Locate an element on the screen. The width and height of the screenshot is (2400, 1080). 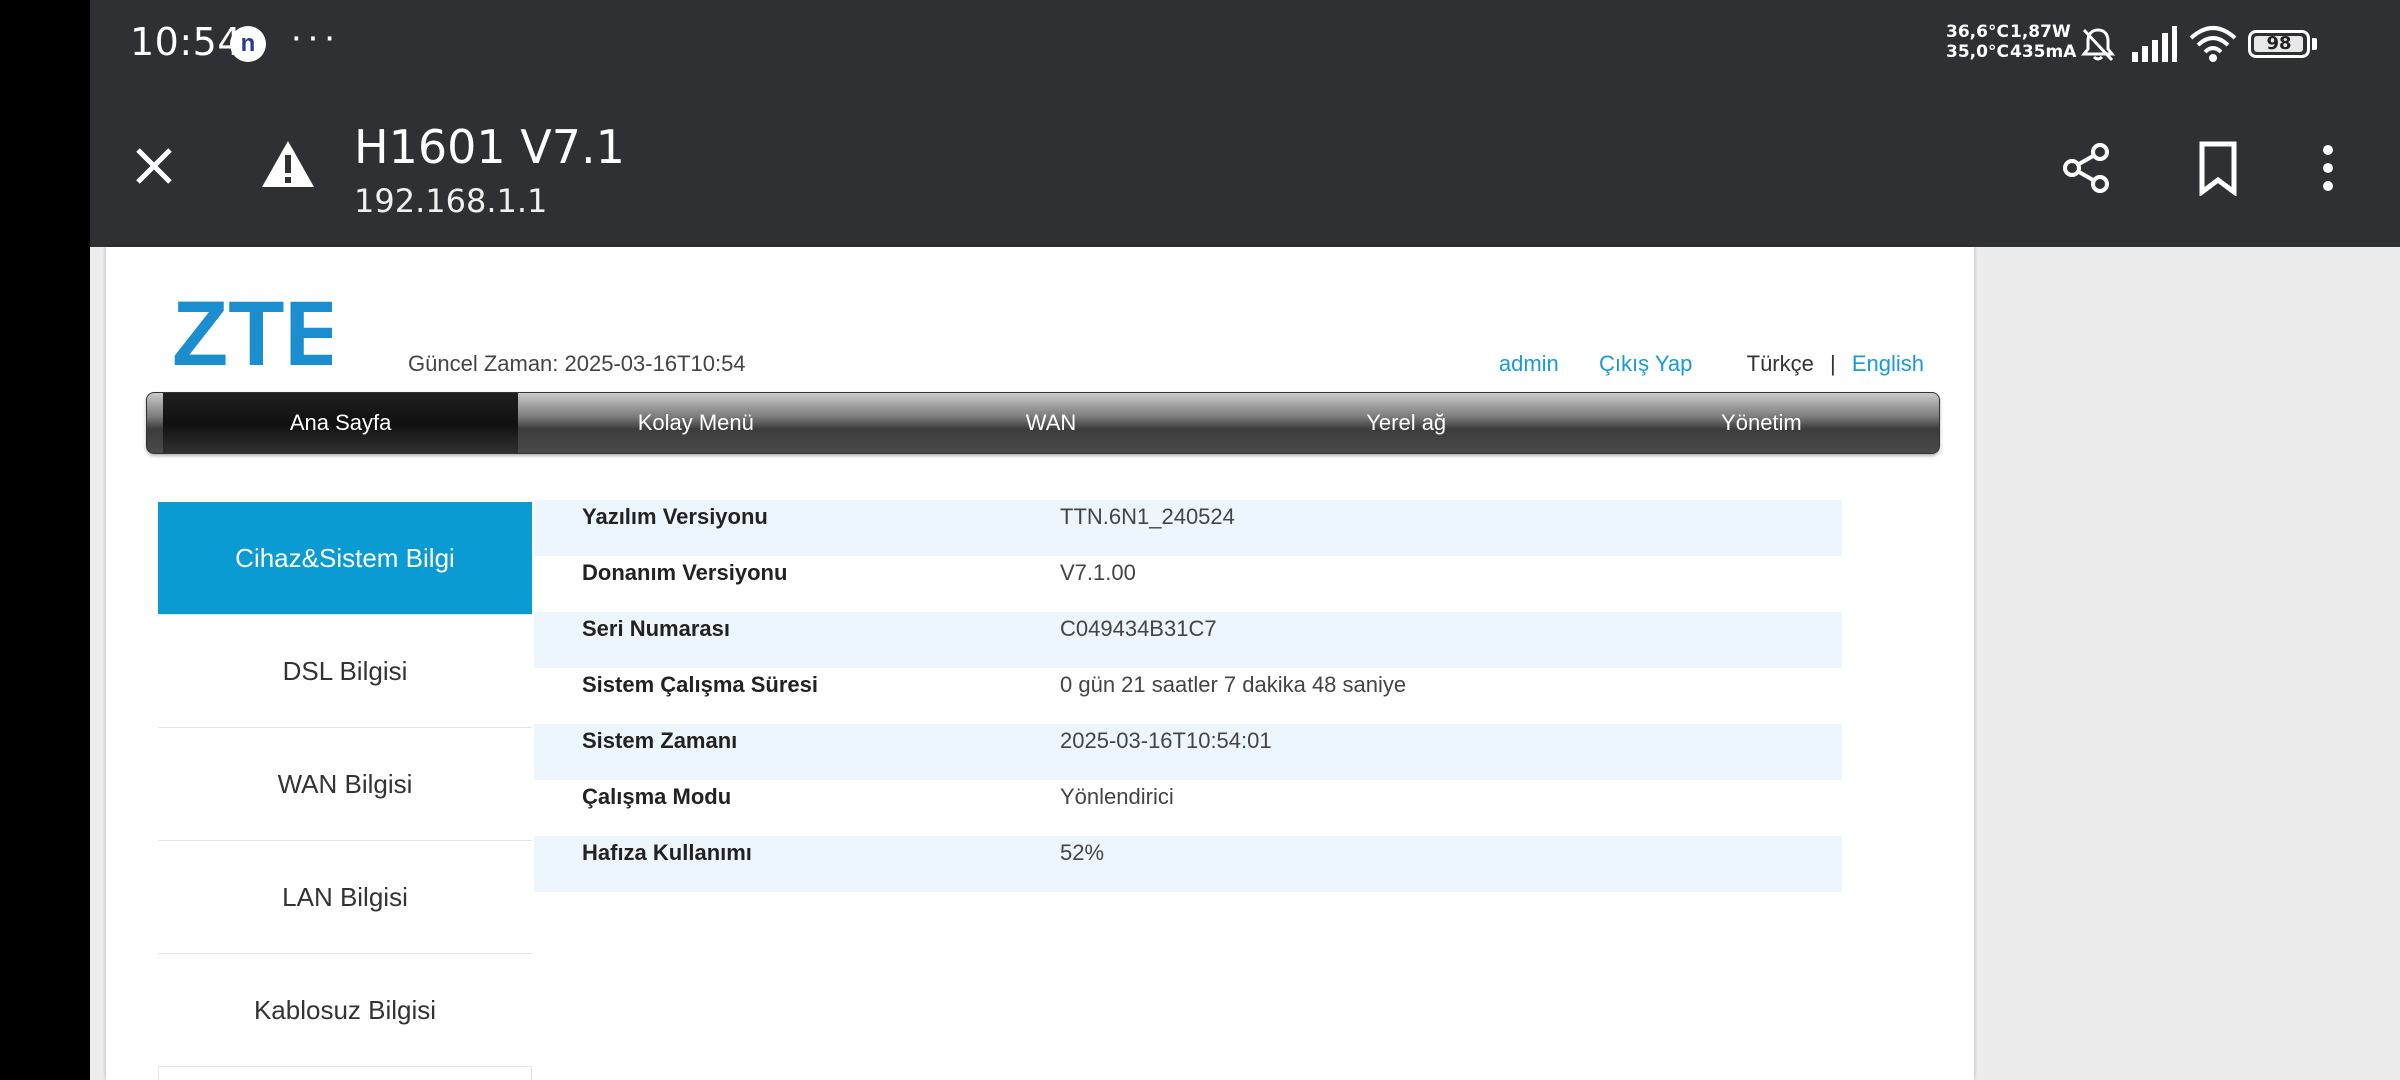
battery-icon: 98 is located at coordinates (2279, 44).